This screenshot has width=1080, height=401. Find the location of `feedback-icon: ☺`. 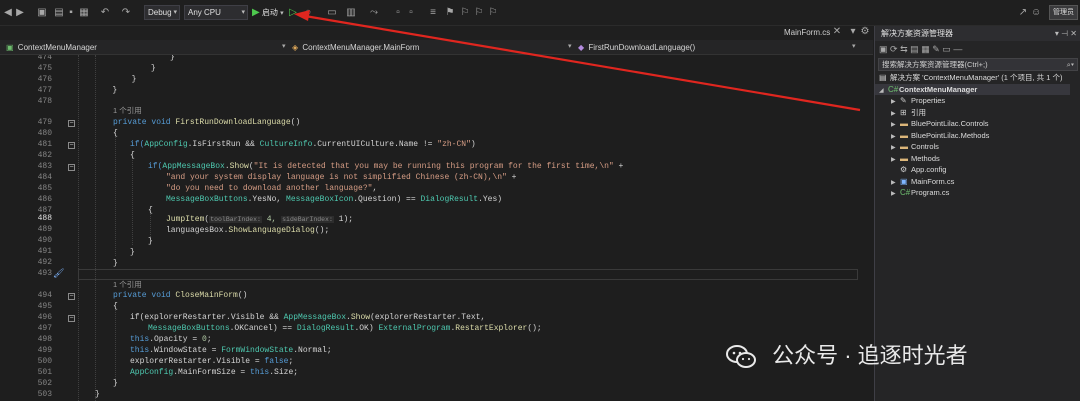

feedback-icon: ☺ is located at coordinates (1036, 13).